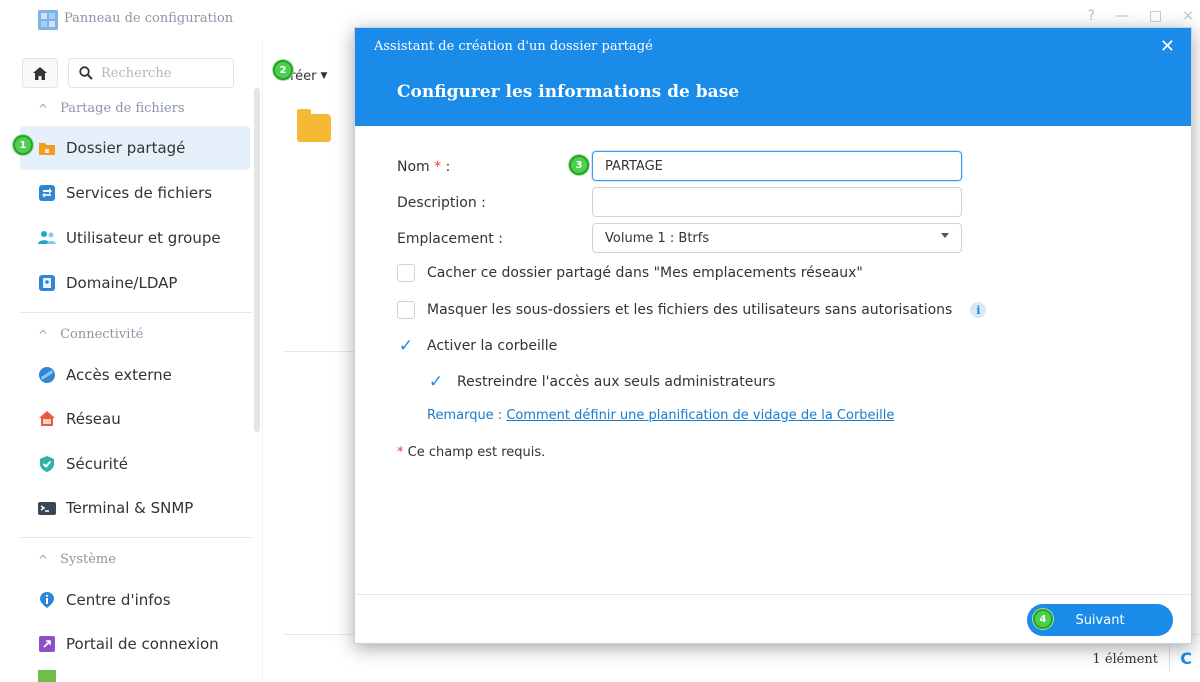 This screenshot has width=1200, height=682. I want to click on sidebar-item-external-access: Accès externe, so click(135, 375).